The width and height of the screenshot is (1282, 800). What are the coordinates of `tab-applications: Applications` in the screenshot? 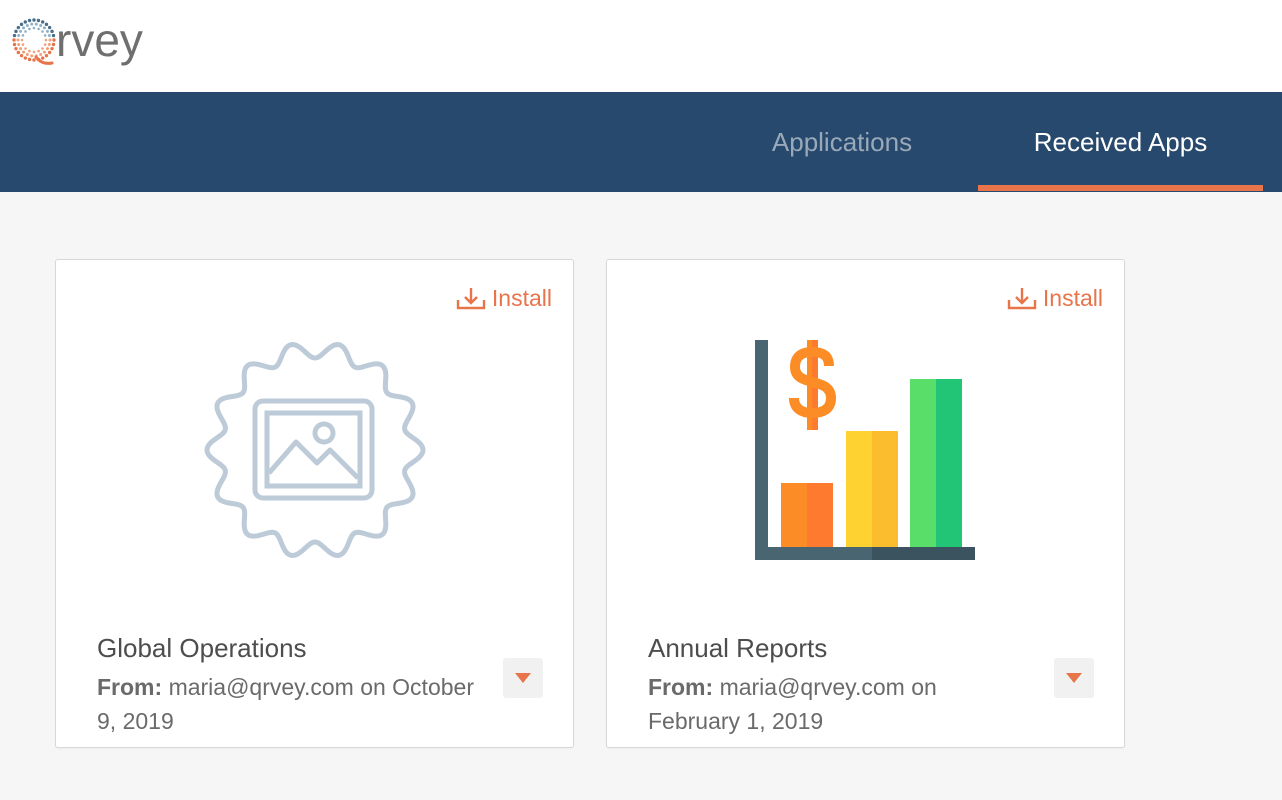 It's located at (842, 142).